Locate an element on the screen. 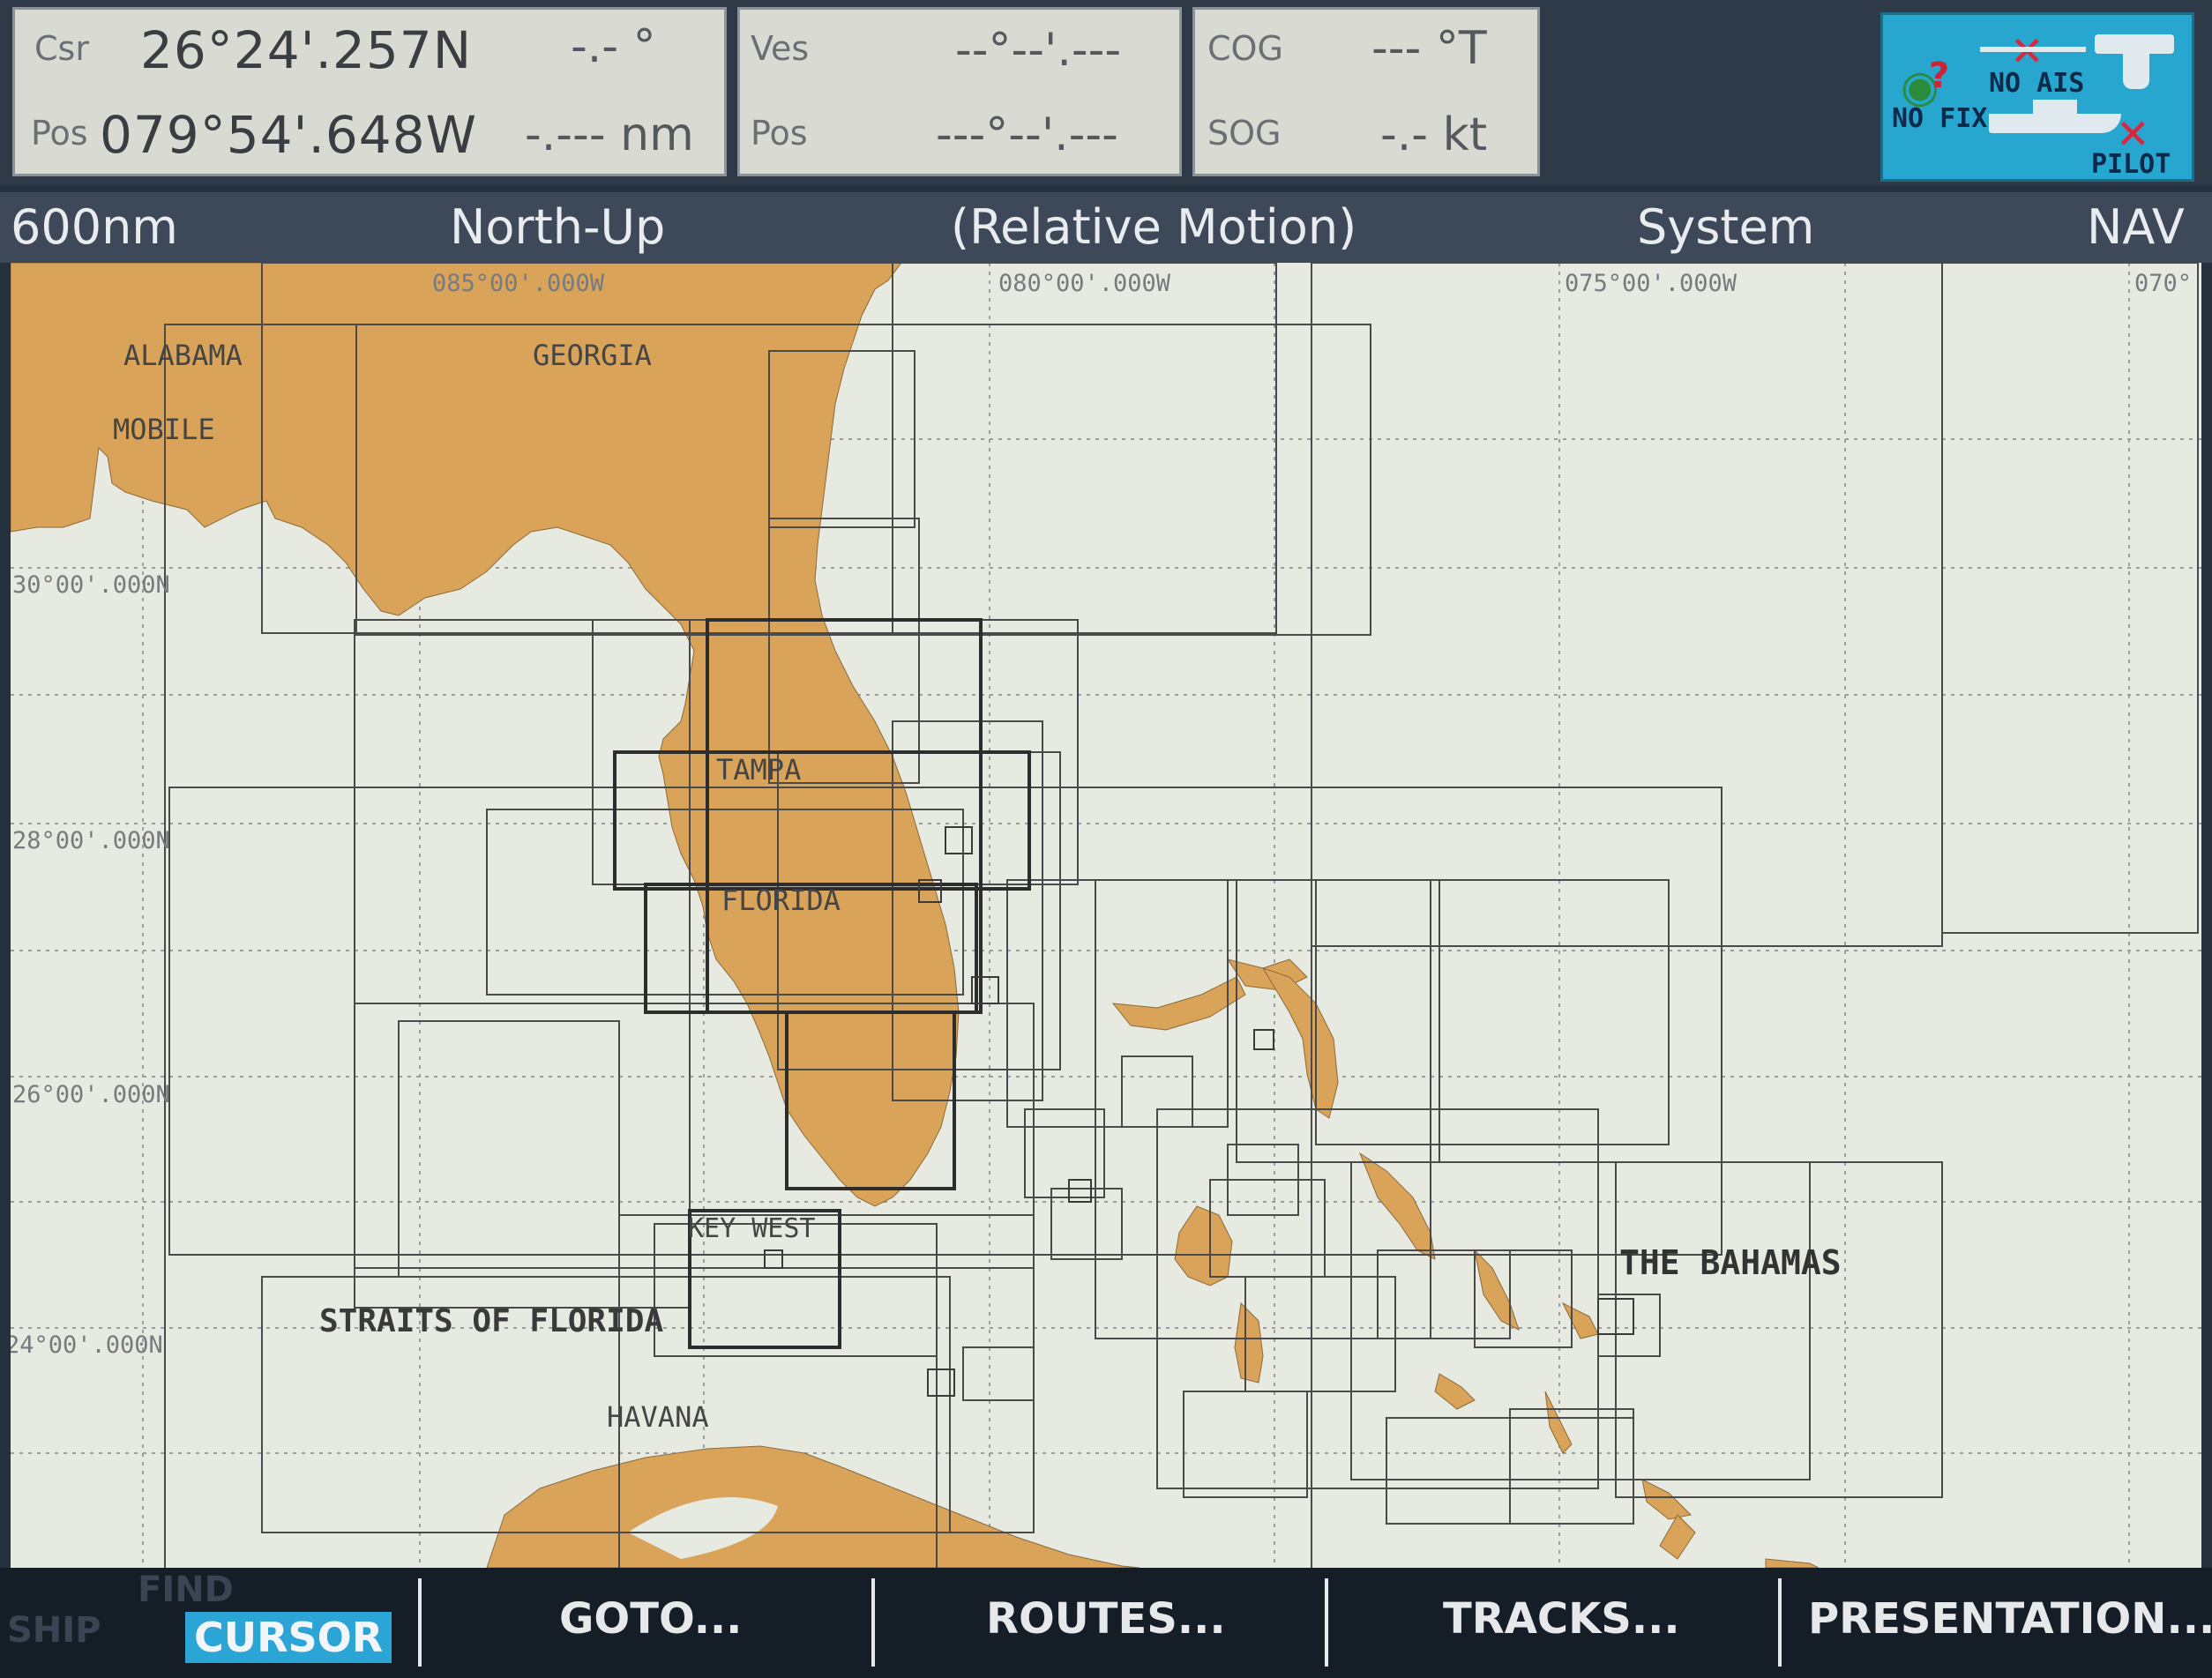 The image size is (2212, 1678). label-the-bahamas: THE BAHAMAS is located at coordinates (1730, 1262).